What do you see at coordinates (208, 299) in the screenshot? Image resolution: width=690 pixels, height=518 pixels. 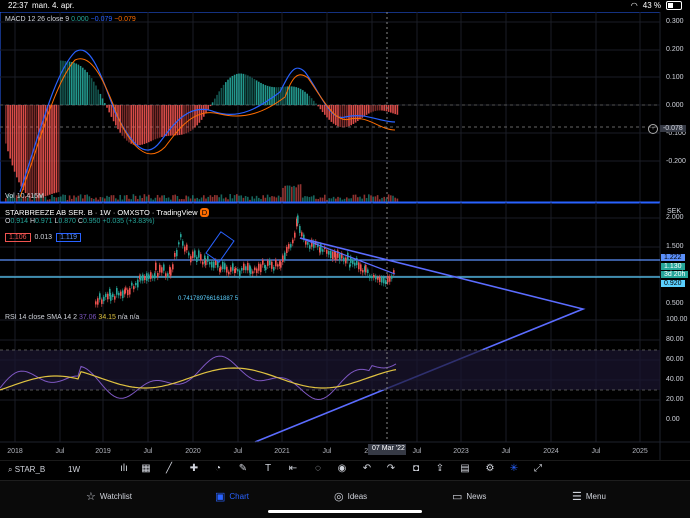 I see `annotation-label: 0.741789766161887 5` at bounding box center [208, 299].